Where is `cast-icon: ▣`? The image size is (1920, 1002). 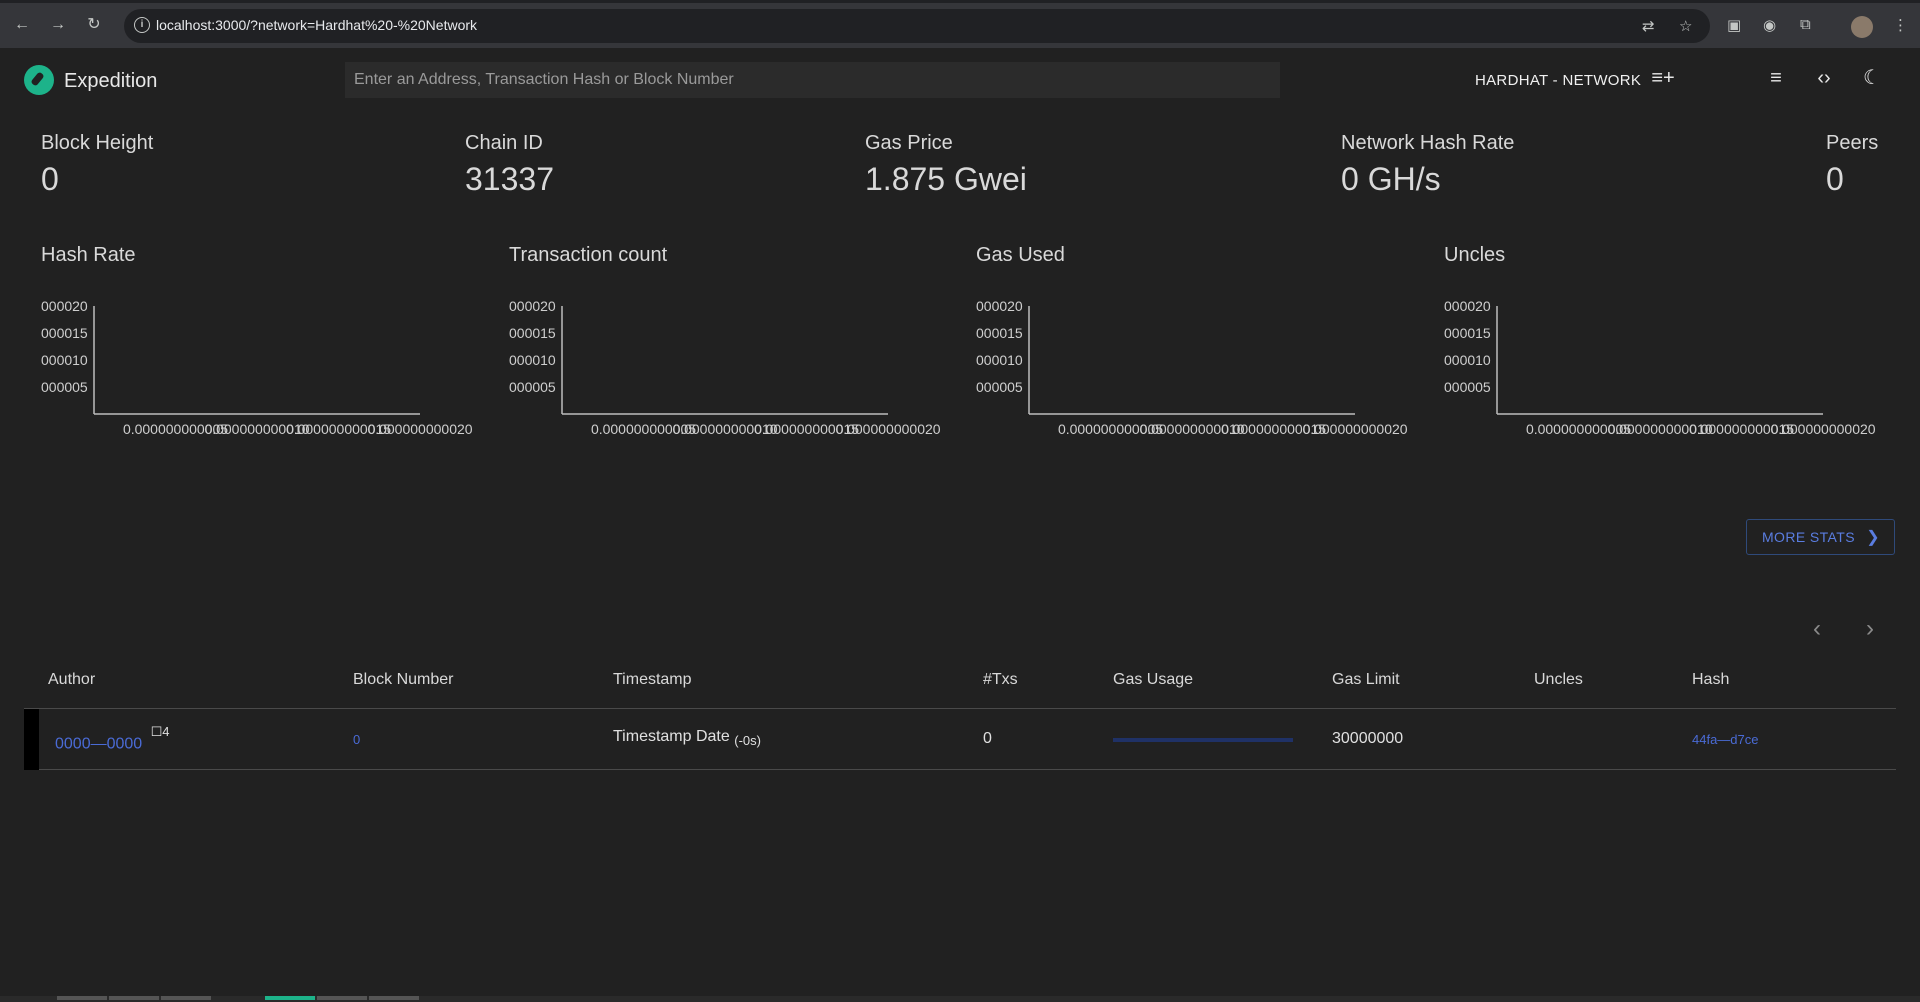
cast-icon: ▣ is located at coordinates (1734, 25).